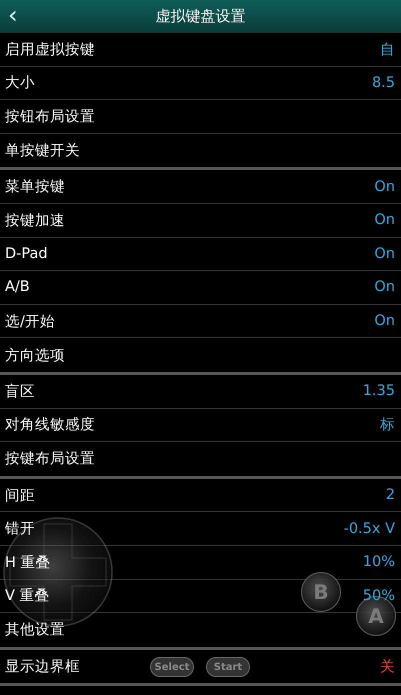  What do you see at coordinates (20, 529) in the screenshot?
I see `setting-label: 错开` at bounding box center [20, 529].